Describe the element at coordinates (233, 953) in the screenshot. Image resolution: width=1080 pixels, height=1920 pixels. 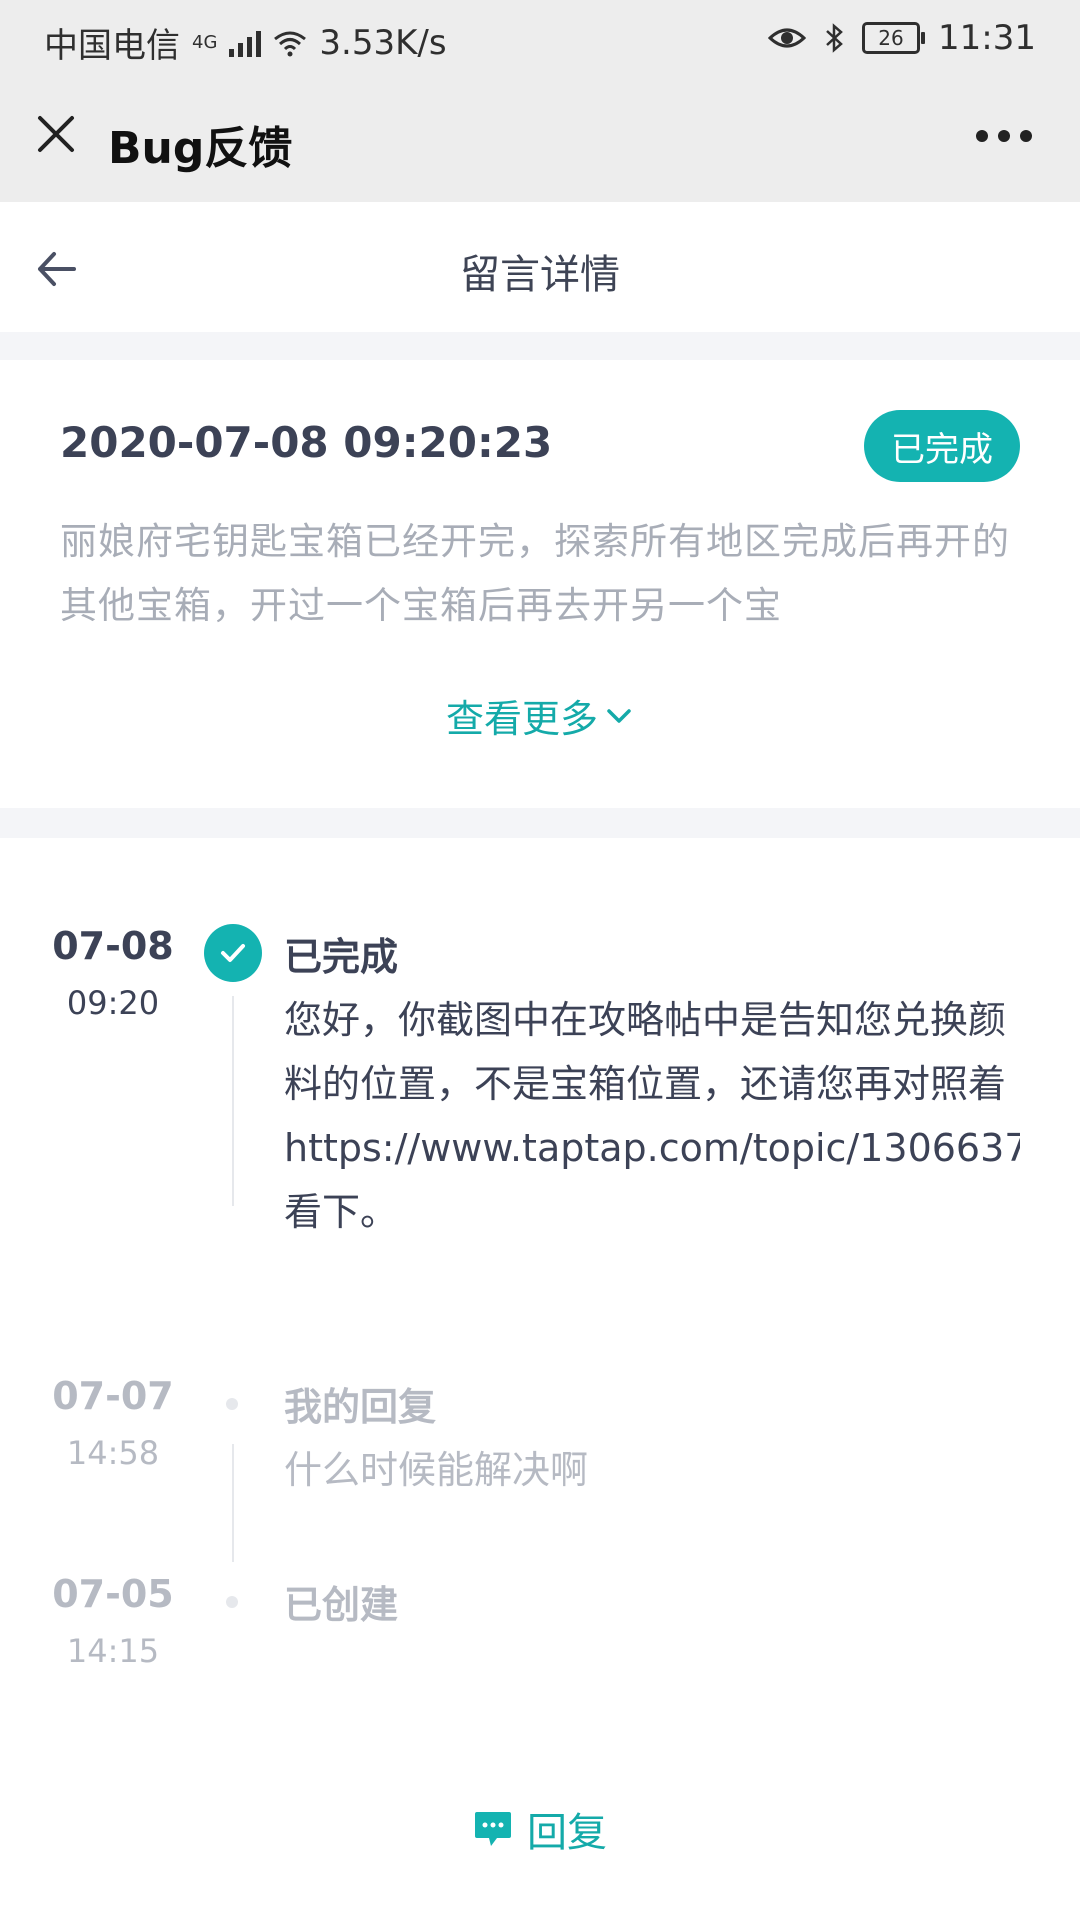
I see `check-circle-icon` at that location.